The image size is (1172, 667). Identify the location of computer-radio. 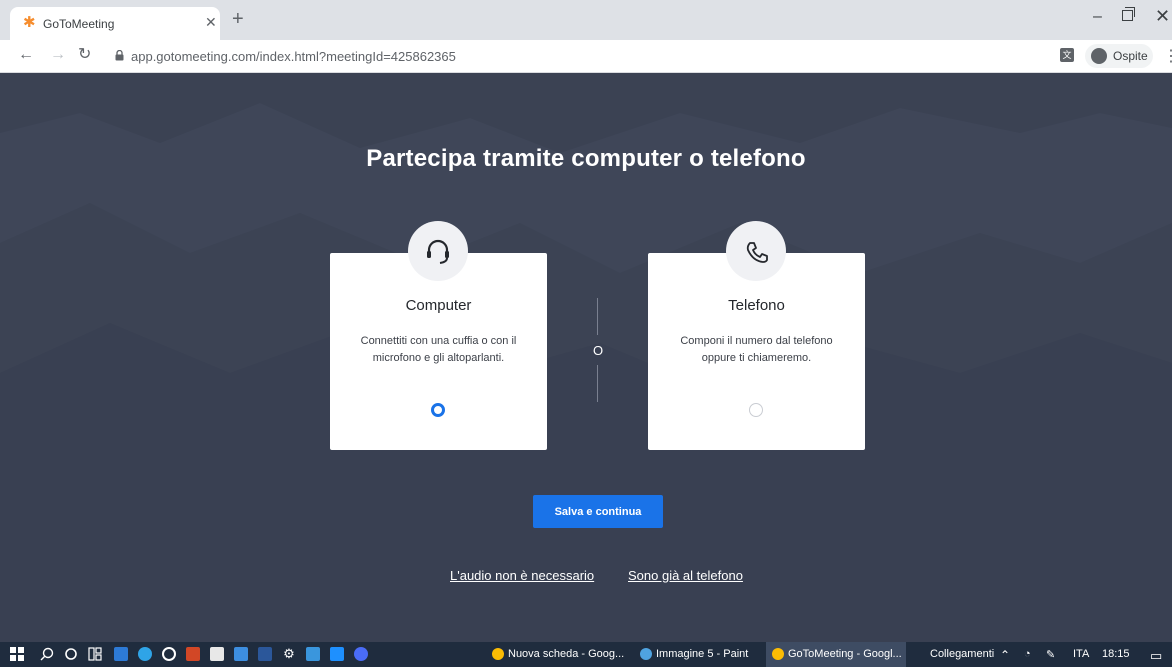
(438, 410).